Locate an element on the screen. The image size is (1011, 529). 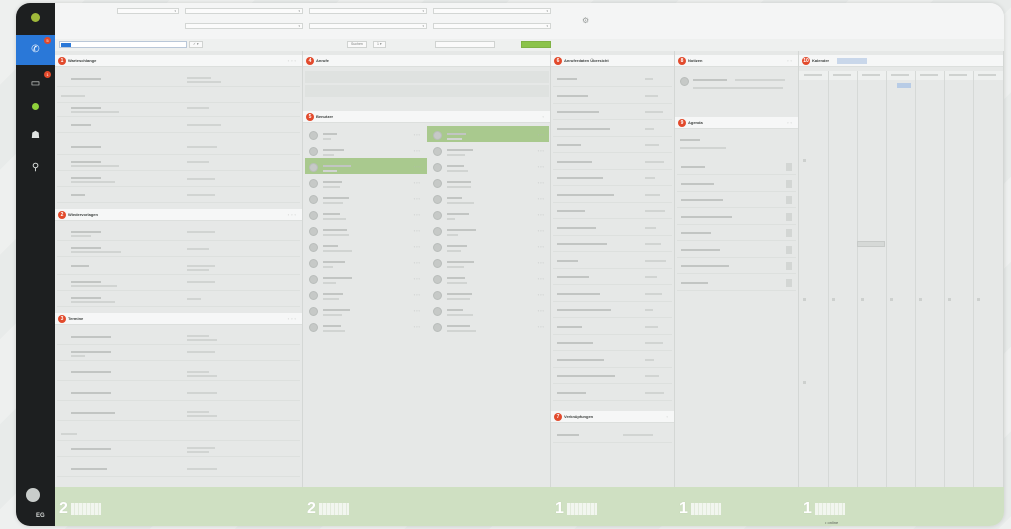
rail-item-pin: ⚲ is located at coordinates (35, 168).